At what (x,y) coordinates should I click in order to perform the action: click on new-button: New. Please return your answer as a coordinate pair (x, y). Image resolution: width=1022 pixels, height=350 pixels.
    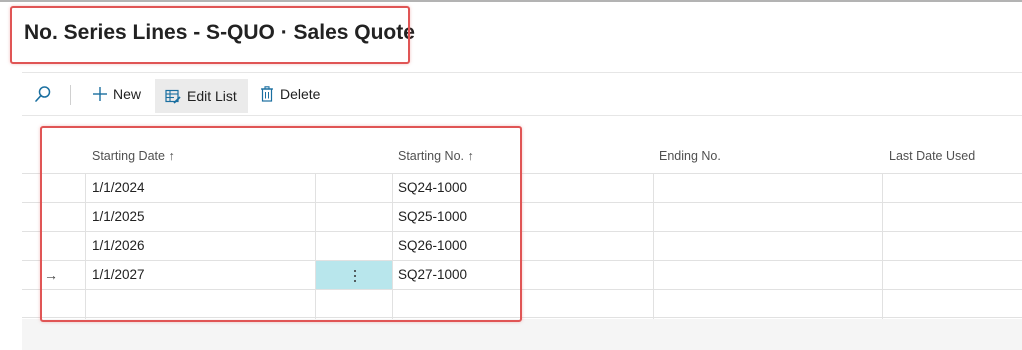
    Looking at the image, I should click on (116, 94).